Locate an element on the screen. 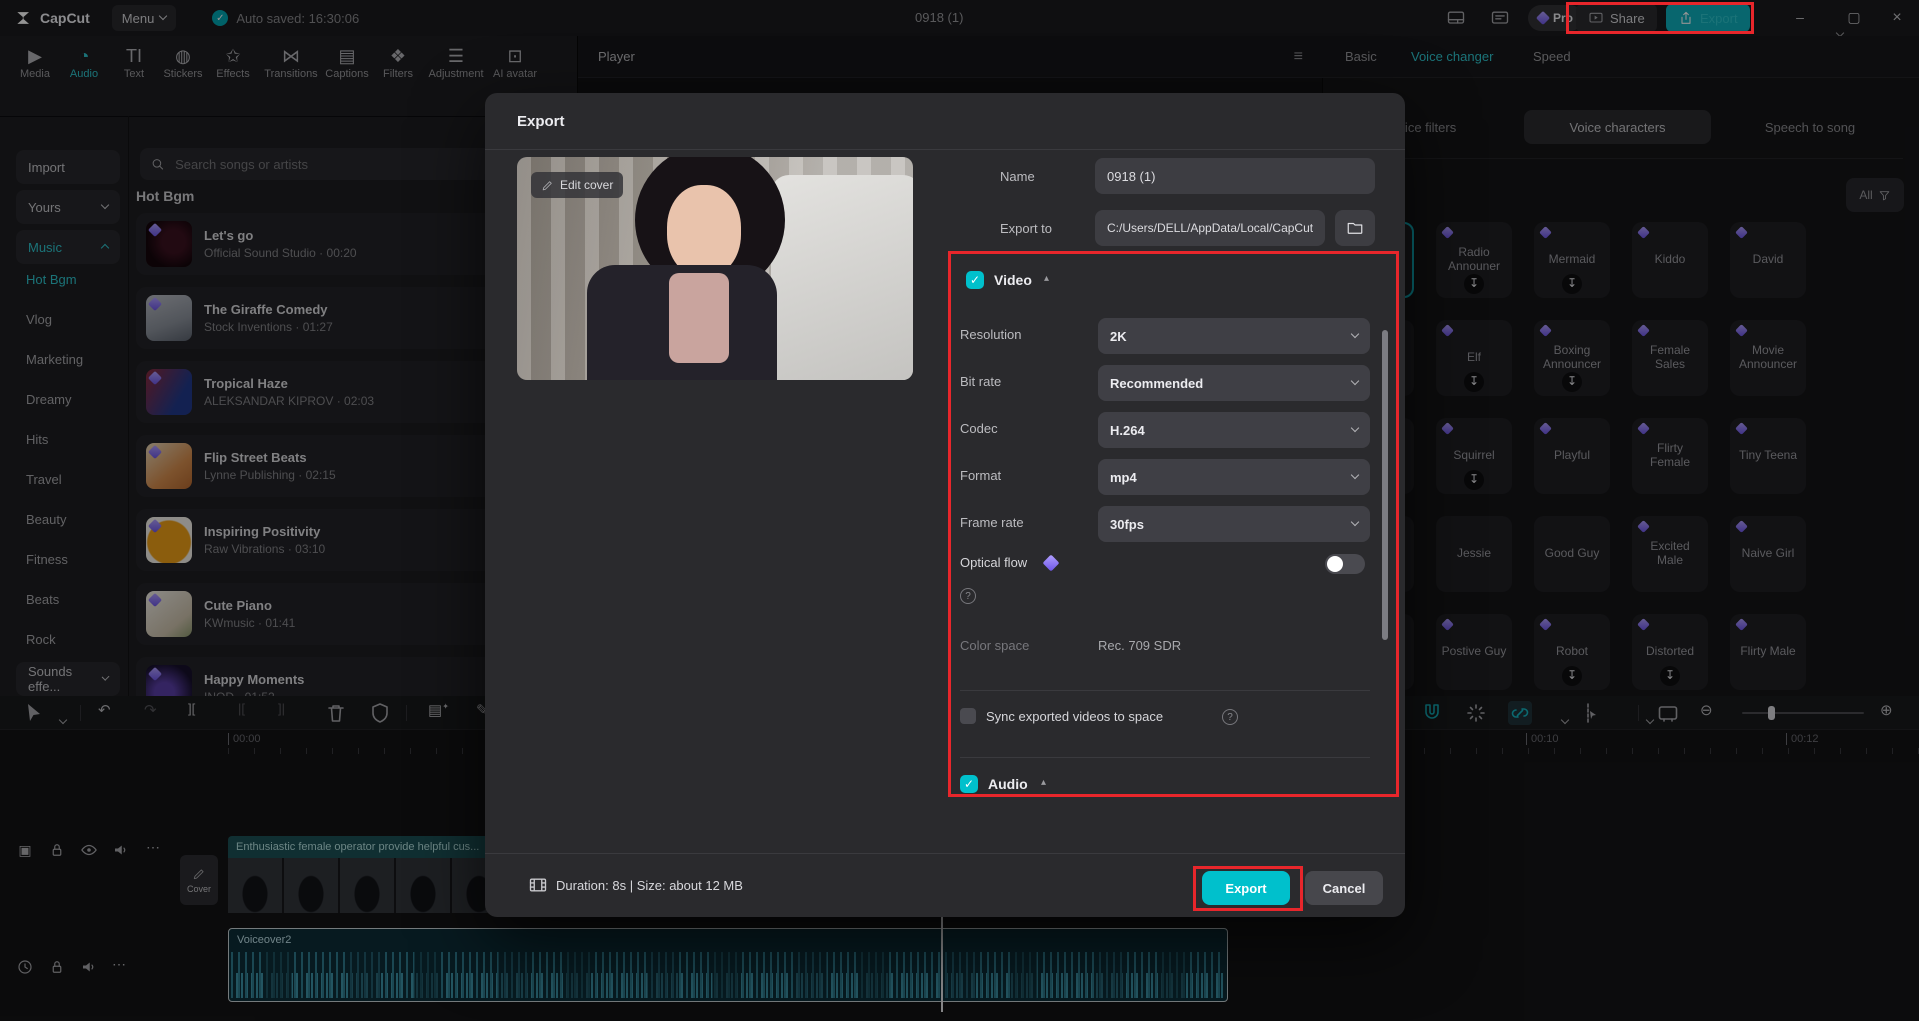 The width and height of the screenshot is (1919, 1021). name-input is located at coordinates (1235, 176).